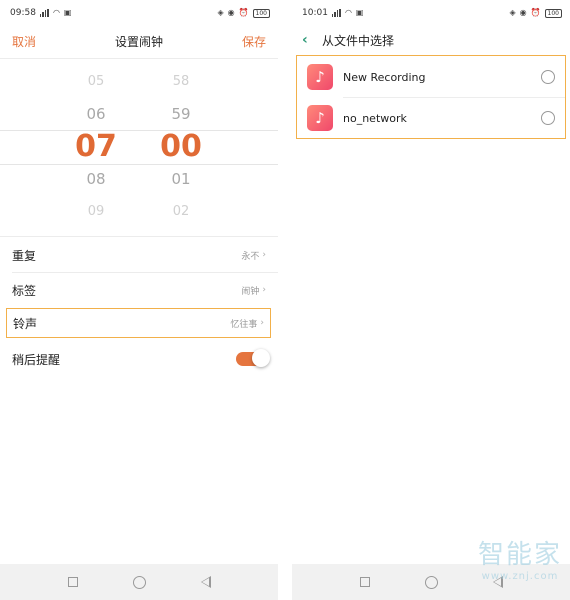 The image size is (570, 600). What do you see at coordinates (384, 77) in the screenshot?
I see `file-name: New Recording` at bounding box center [384, 77].